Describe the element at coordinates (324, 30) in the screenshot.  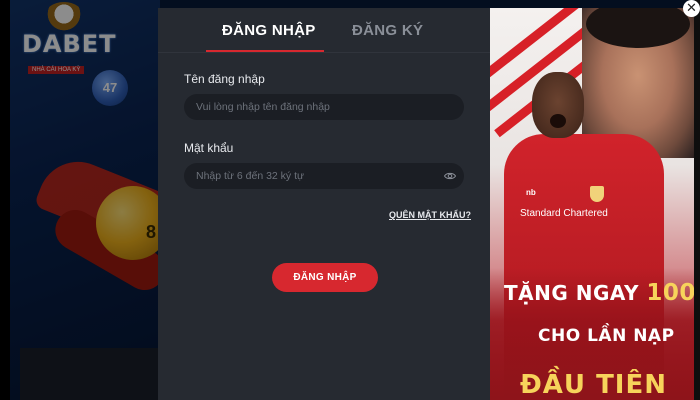
I see `auth-tabs: ĐĂNG NHẬP ĐĂNG KÝ` at that location.